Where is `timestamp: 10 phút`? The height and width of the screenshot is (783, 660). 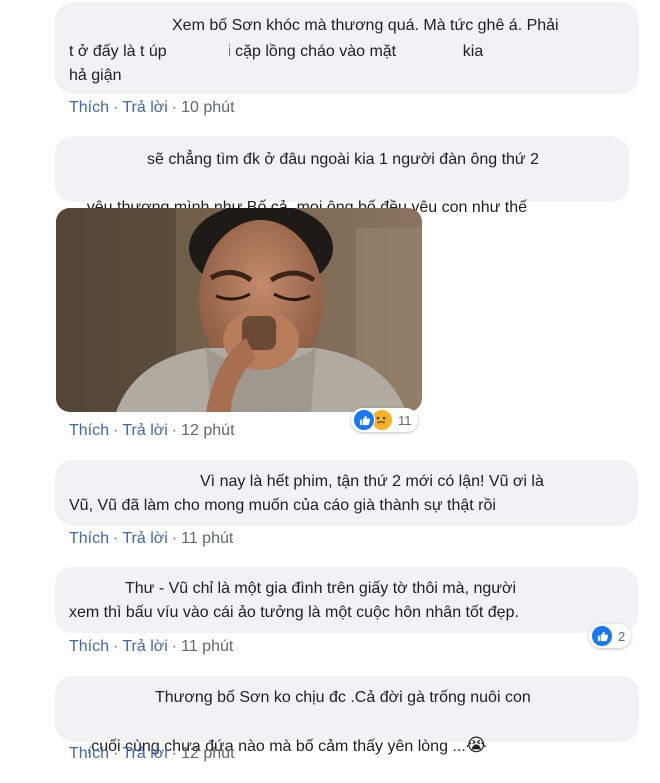 timestamp: 10 phút is located at coordinates (207, 107).